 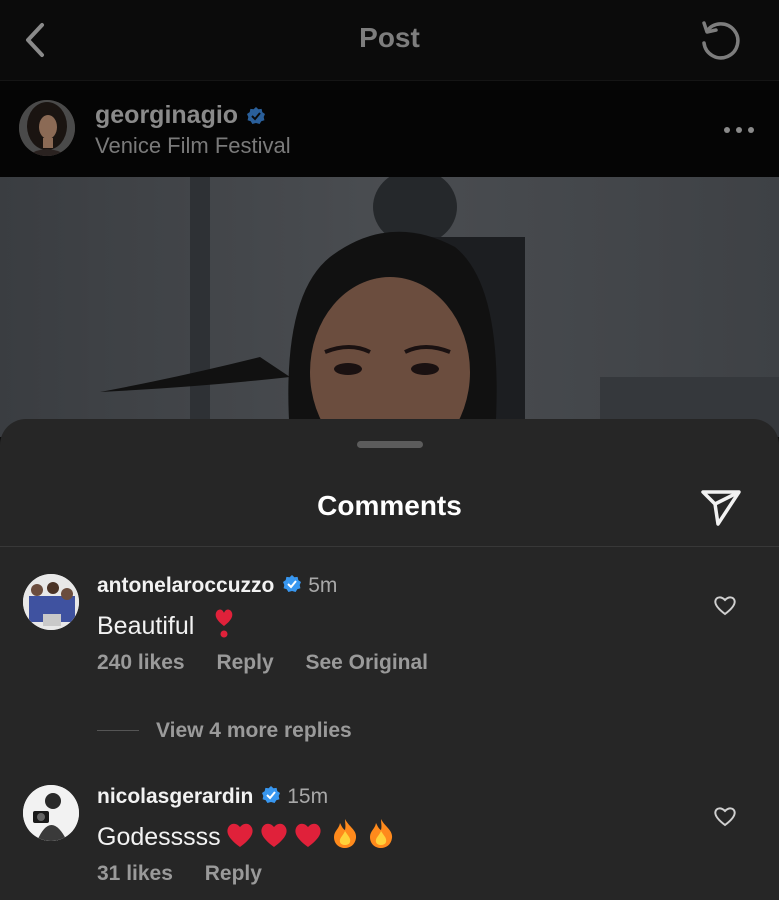 I want to click on comment-actions: 31 likes Reply, so click(x=192, y=874).